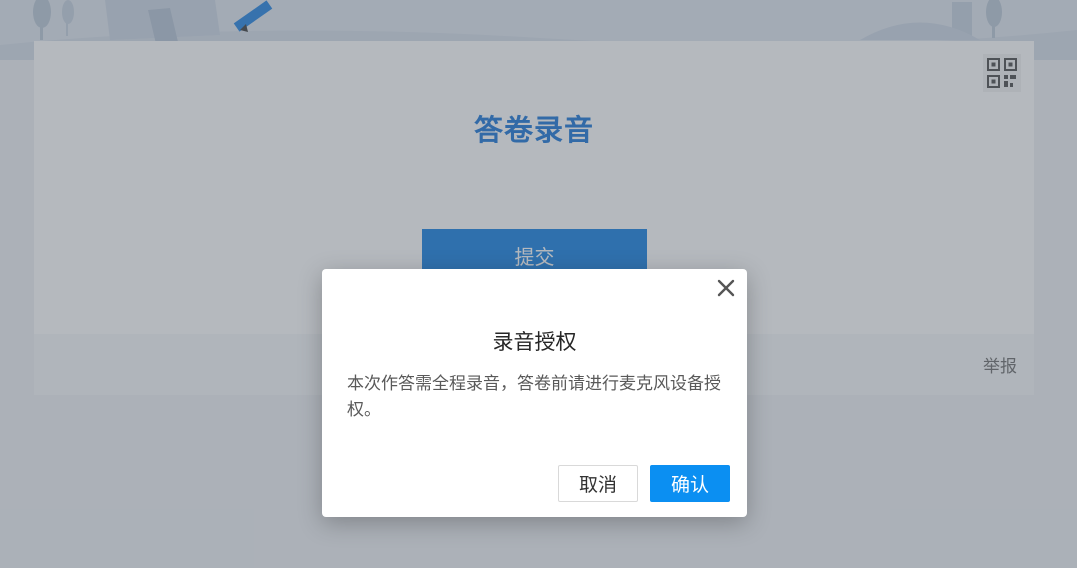 The height and width of the screenshot is (568, 1077). What do you see at coordinates (534, 342) in the screenshot?
I see `dialog-title: 录音授权` at bounding box center [534, 342].